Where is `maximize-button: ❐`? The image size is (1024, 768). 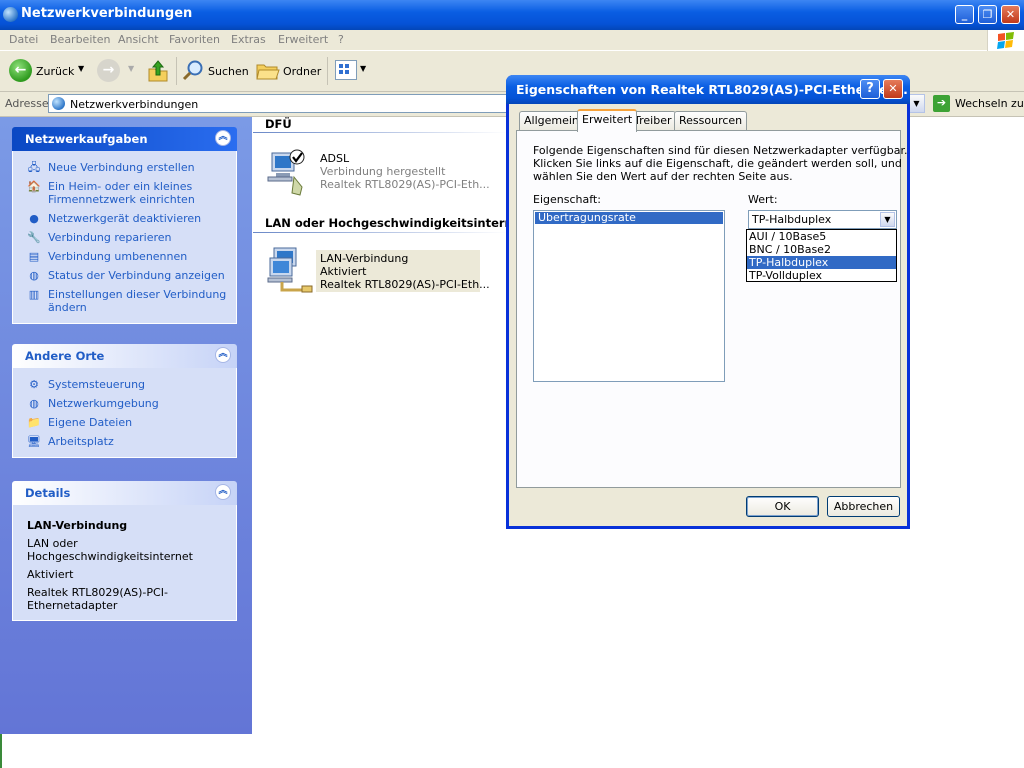
maximize-button: ❐ is located at coordinates (987, 14).